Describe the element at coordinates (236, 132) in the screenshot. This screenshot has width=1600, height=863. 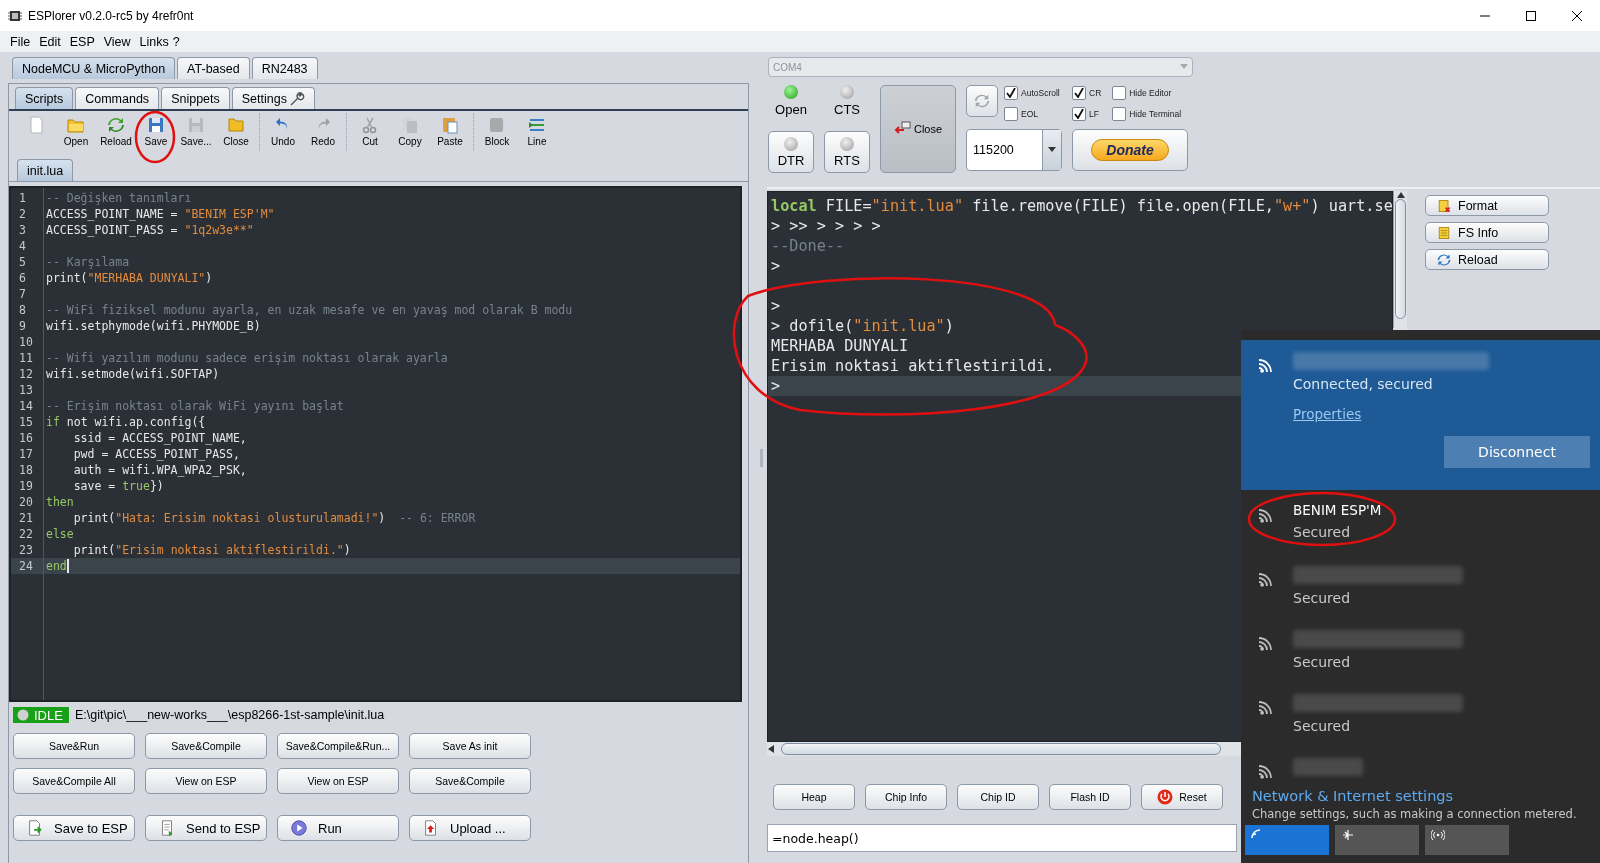
I see `toolbar-button: Close` at that location.